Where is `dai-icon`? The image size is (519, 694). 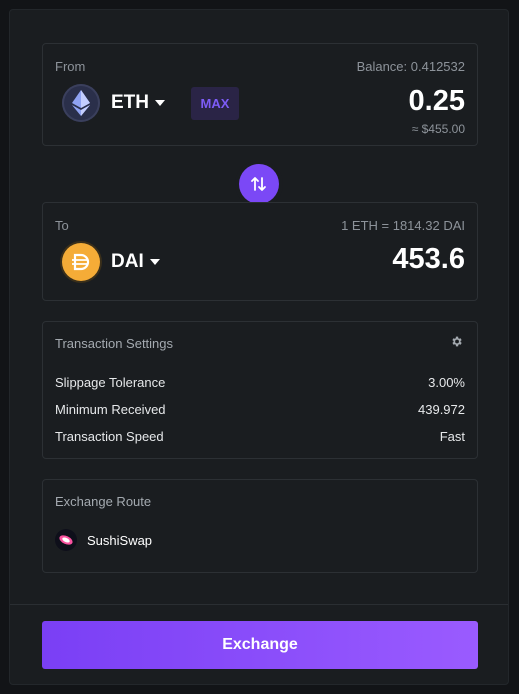 dai-icon is located at coordinates (81, 262).